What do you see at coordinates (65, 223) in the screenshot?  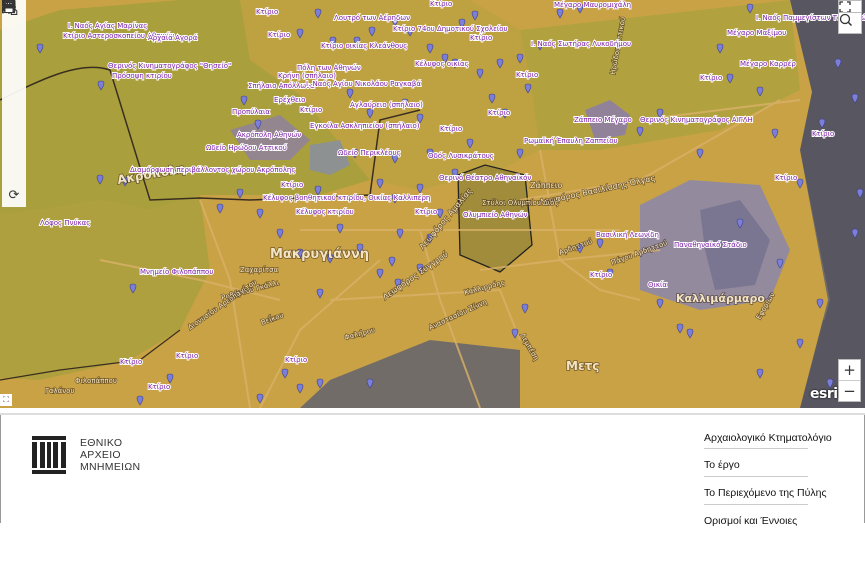 I see `poi-label: Λόφος Πνύκας` at bounding box center [65, 223].